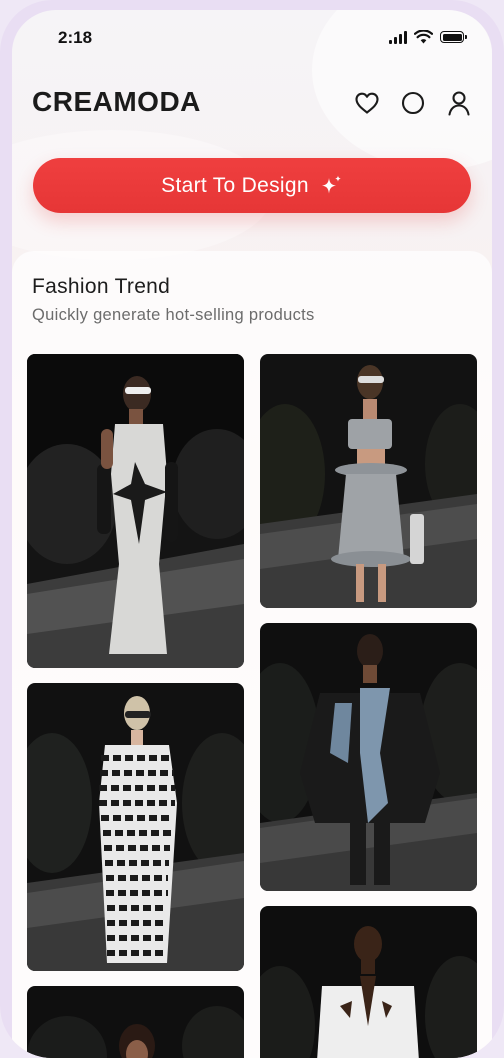 Image resolution: width=504 pixels, height=1058 pixels. Describe the element at coordinates (368, 481) in the screenshot. I see `runway-look-grey-knit-set` at that location.